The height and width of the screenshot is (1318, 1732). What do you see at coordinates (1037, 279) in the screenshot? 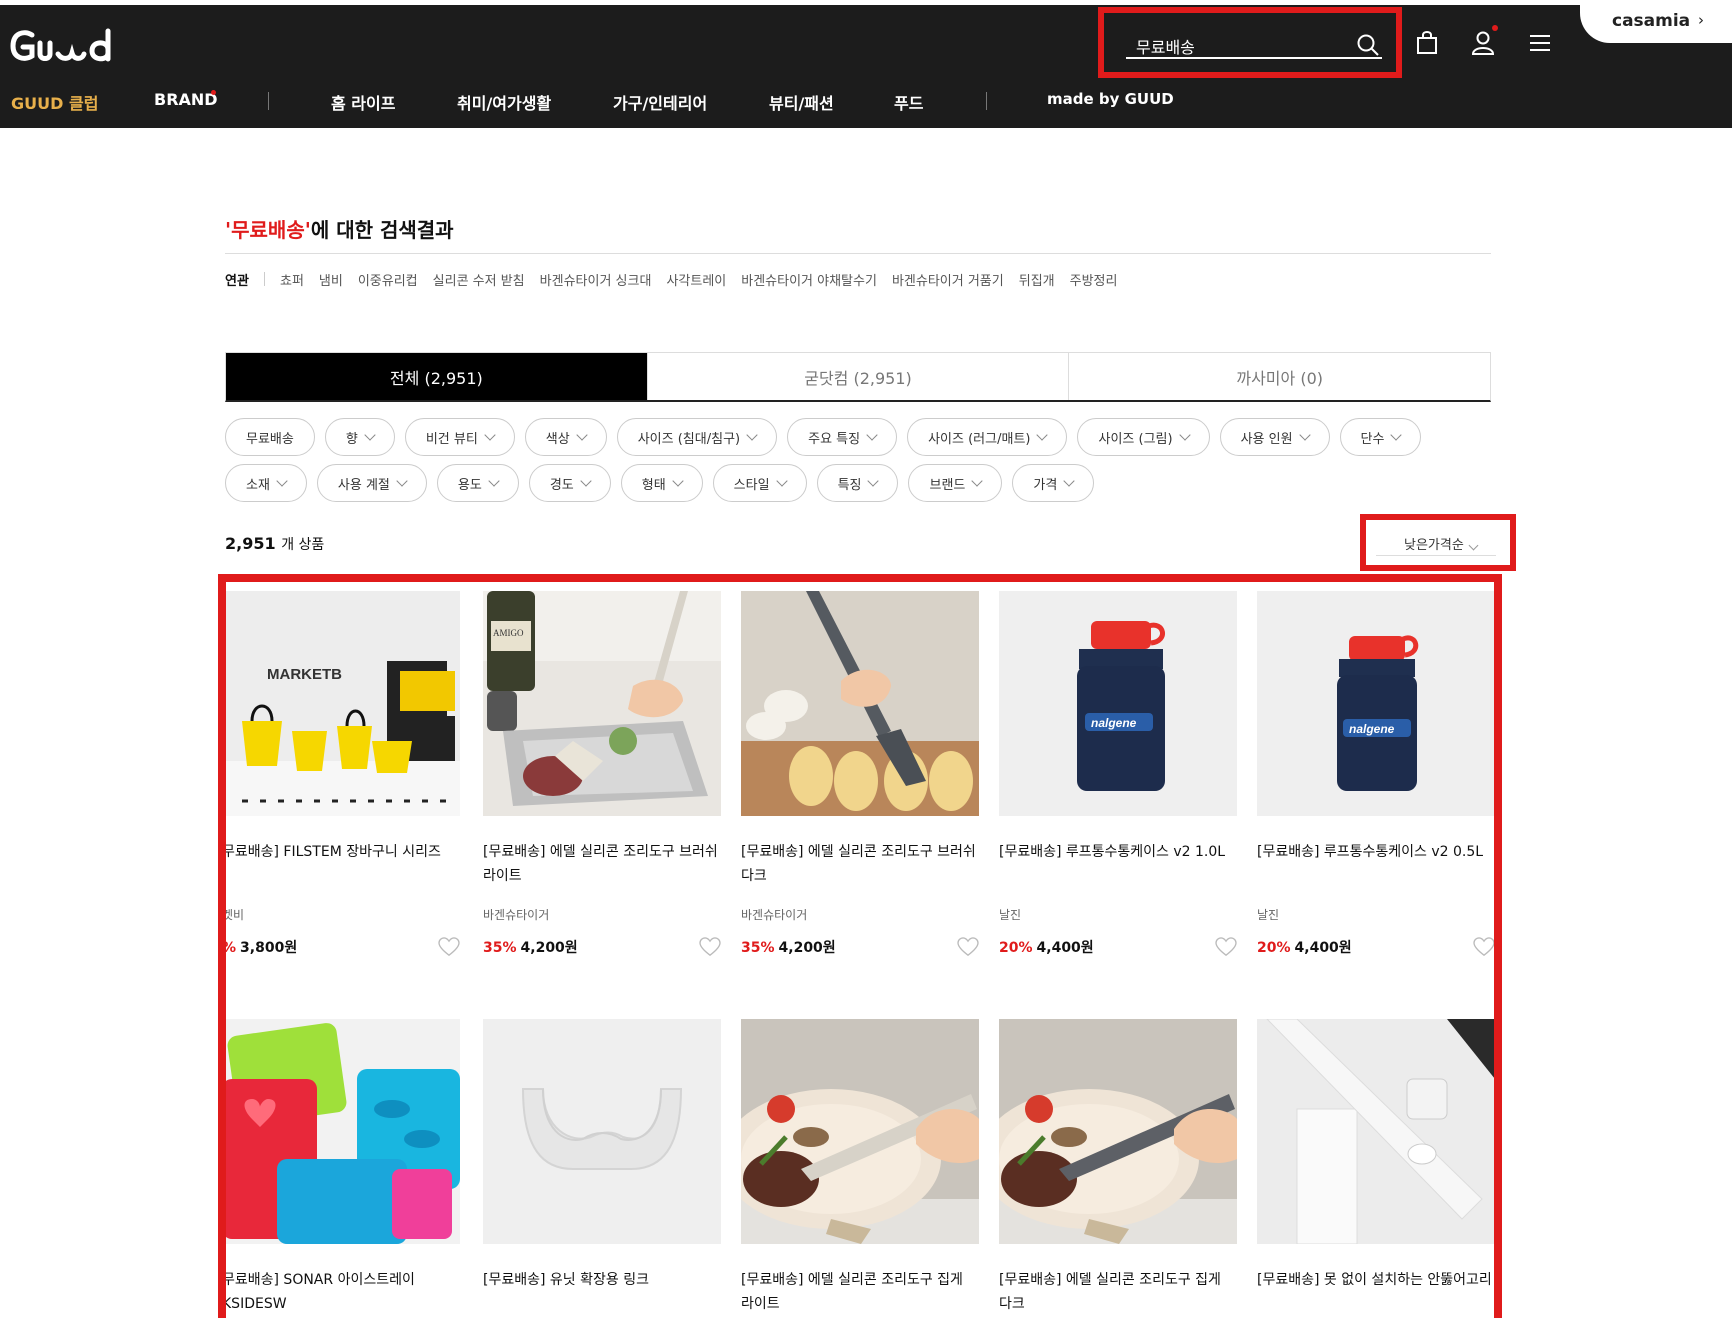
I see `related-keyword: 뒤집개` at bounding box center [1037, 279].